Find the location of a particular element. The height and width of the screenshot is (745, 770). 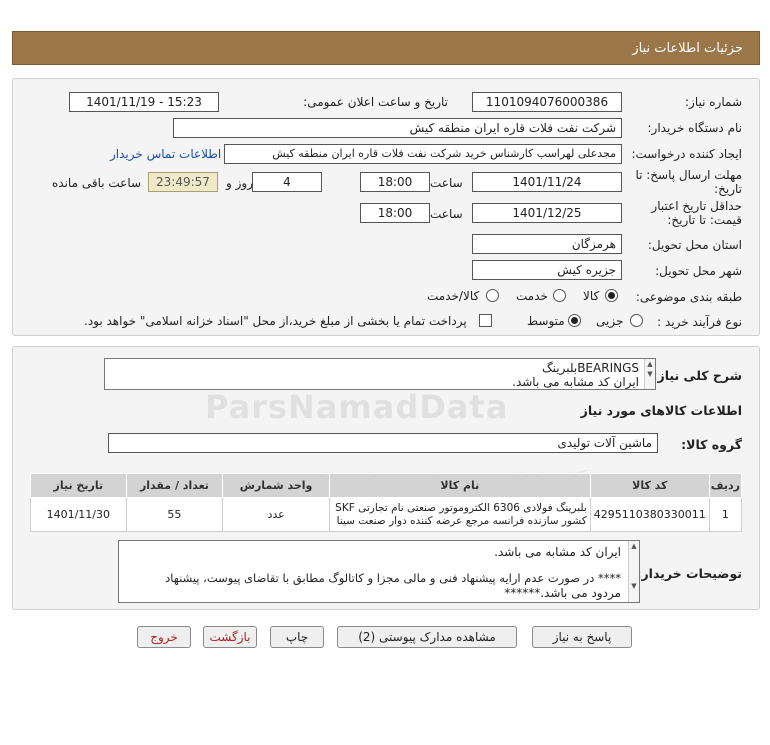

city-field: جزیره کیش is located at coordinates (547, 270).